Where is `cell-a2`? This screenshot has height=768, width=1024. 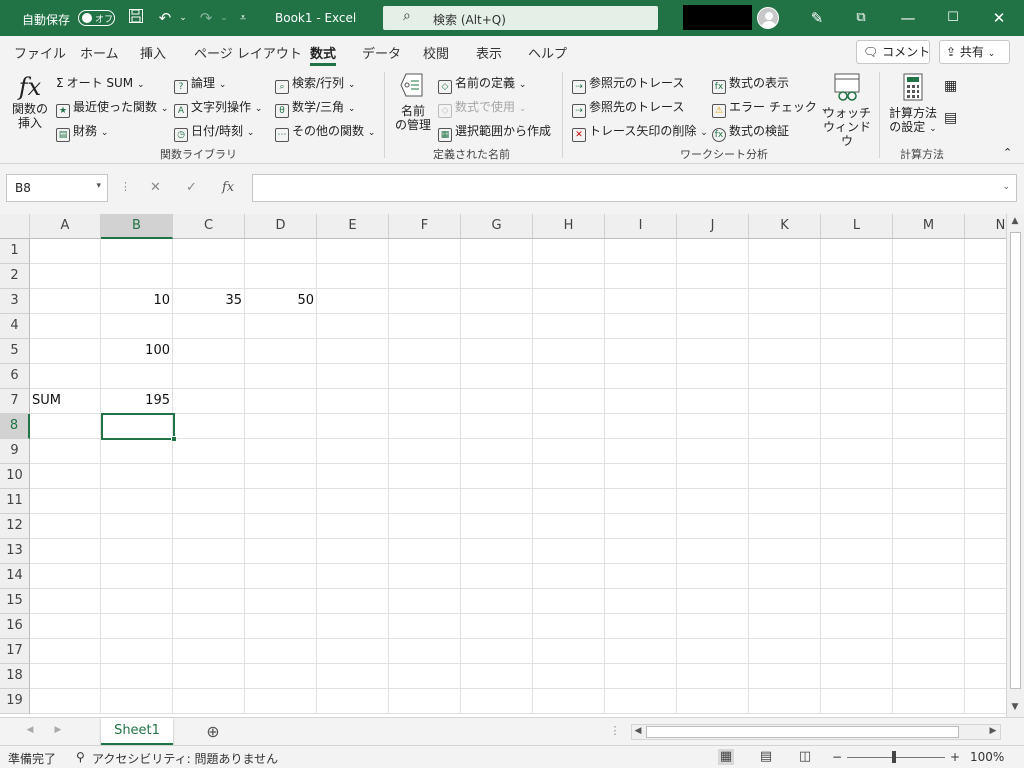 cell-a2 is located at coordinates (65, 276).